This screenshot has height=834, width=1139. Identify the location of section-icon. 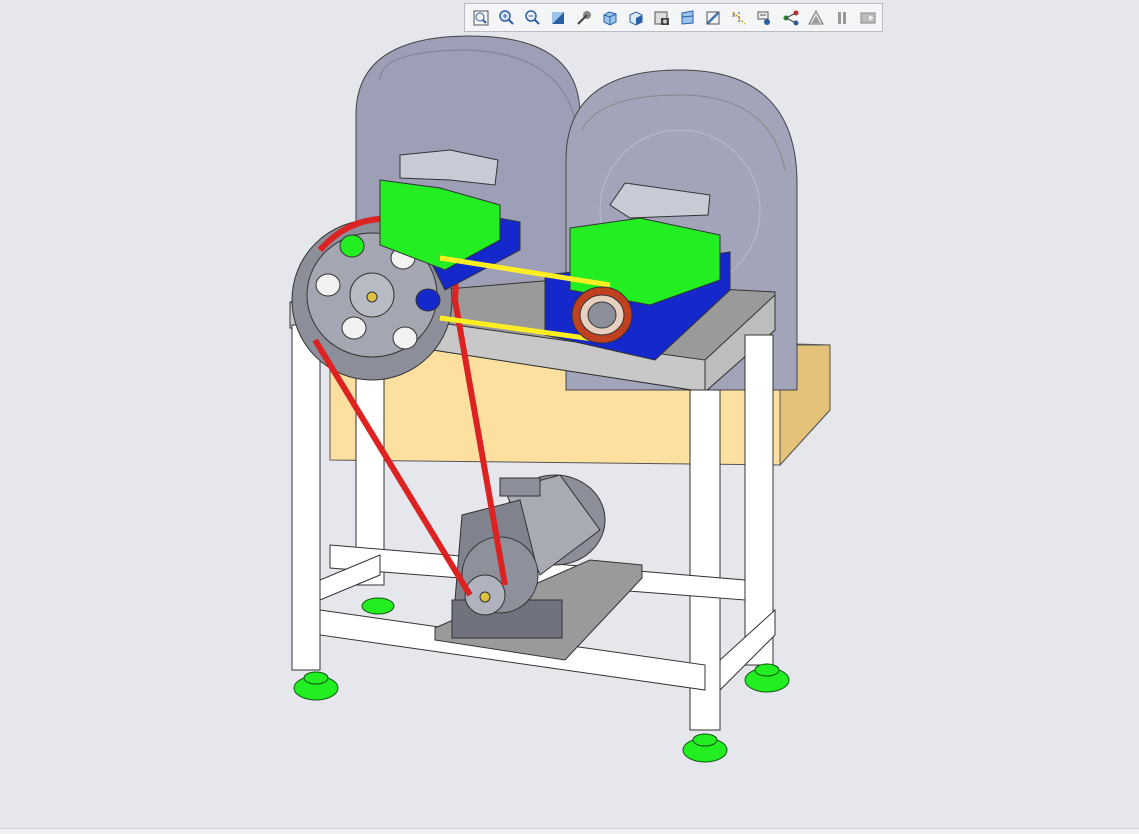
(713, 17).